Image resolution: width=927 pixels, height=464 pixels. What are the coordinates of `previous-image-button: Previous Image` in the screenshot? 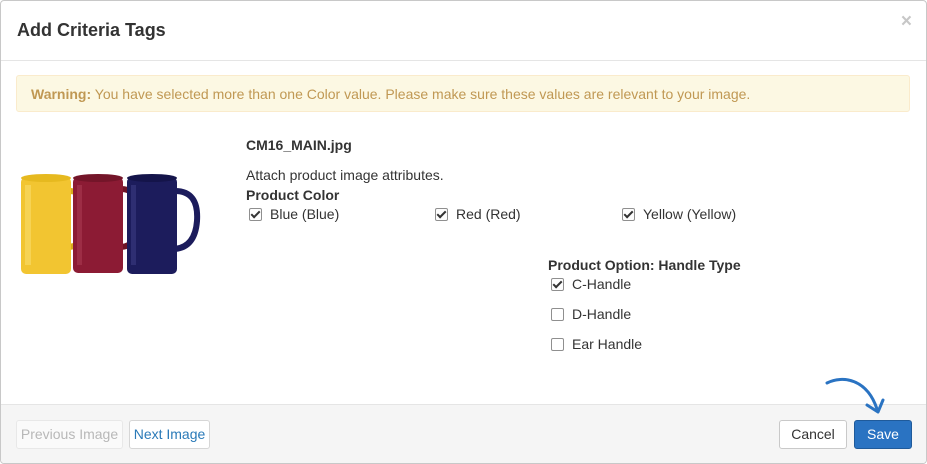 It's located at (69, 434).